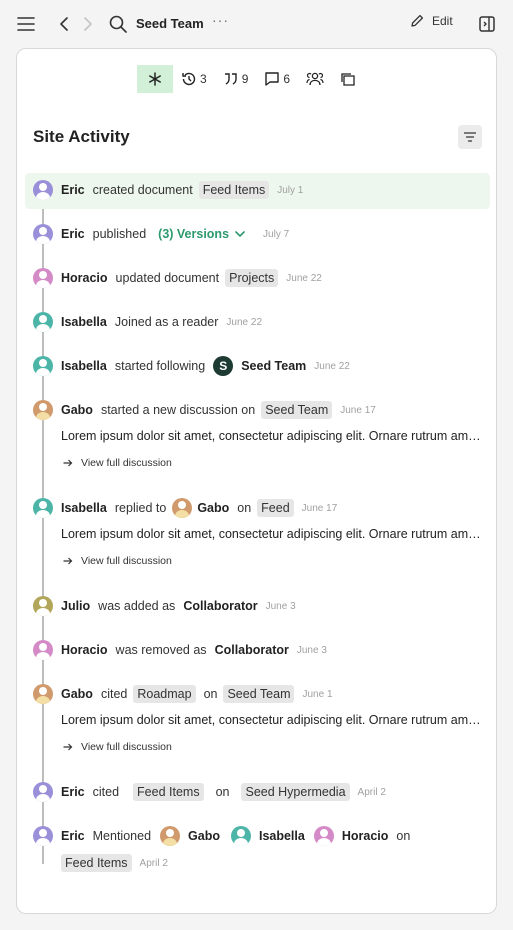  Describe the element at coordinates (304, 278) in the screenshot. I see `activity-date: June 22` at that location.